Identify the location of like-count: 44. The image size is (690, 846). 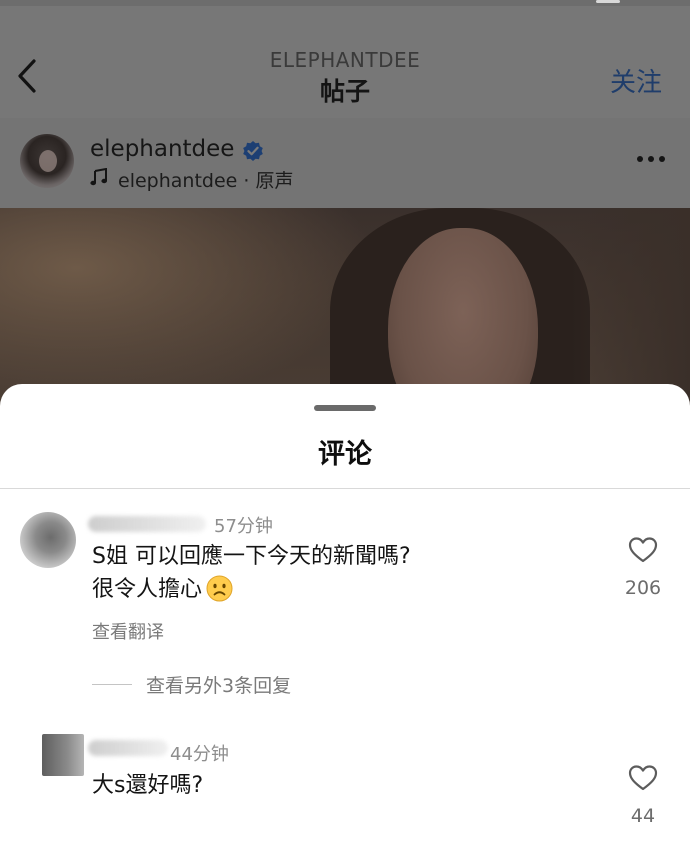
(643, 816).